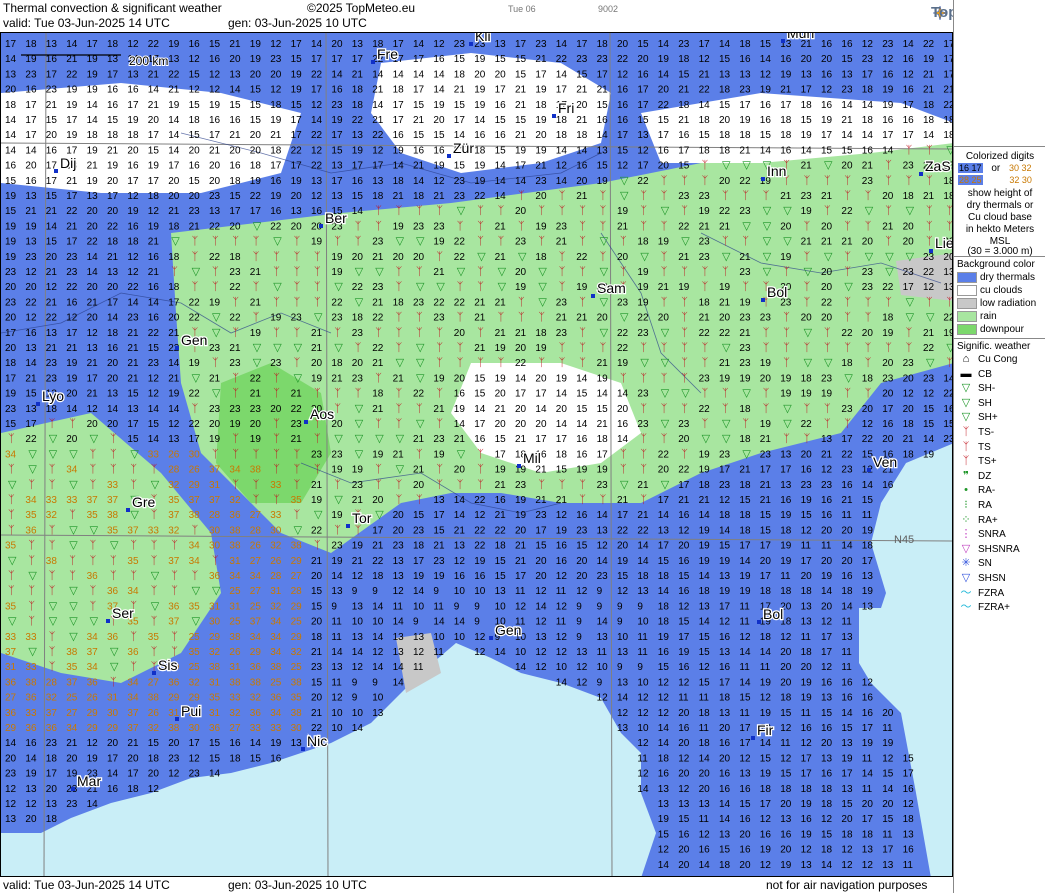  Describe the element at coordinates (375, 682) in the screenshot. I see `thermal-value: 9` at that location.